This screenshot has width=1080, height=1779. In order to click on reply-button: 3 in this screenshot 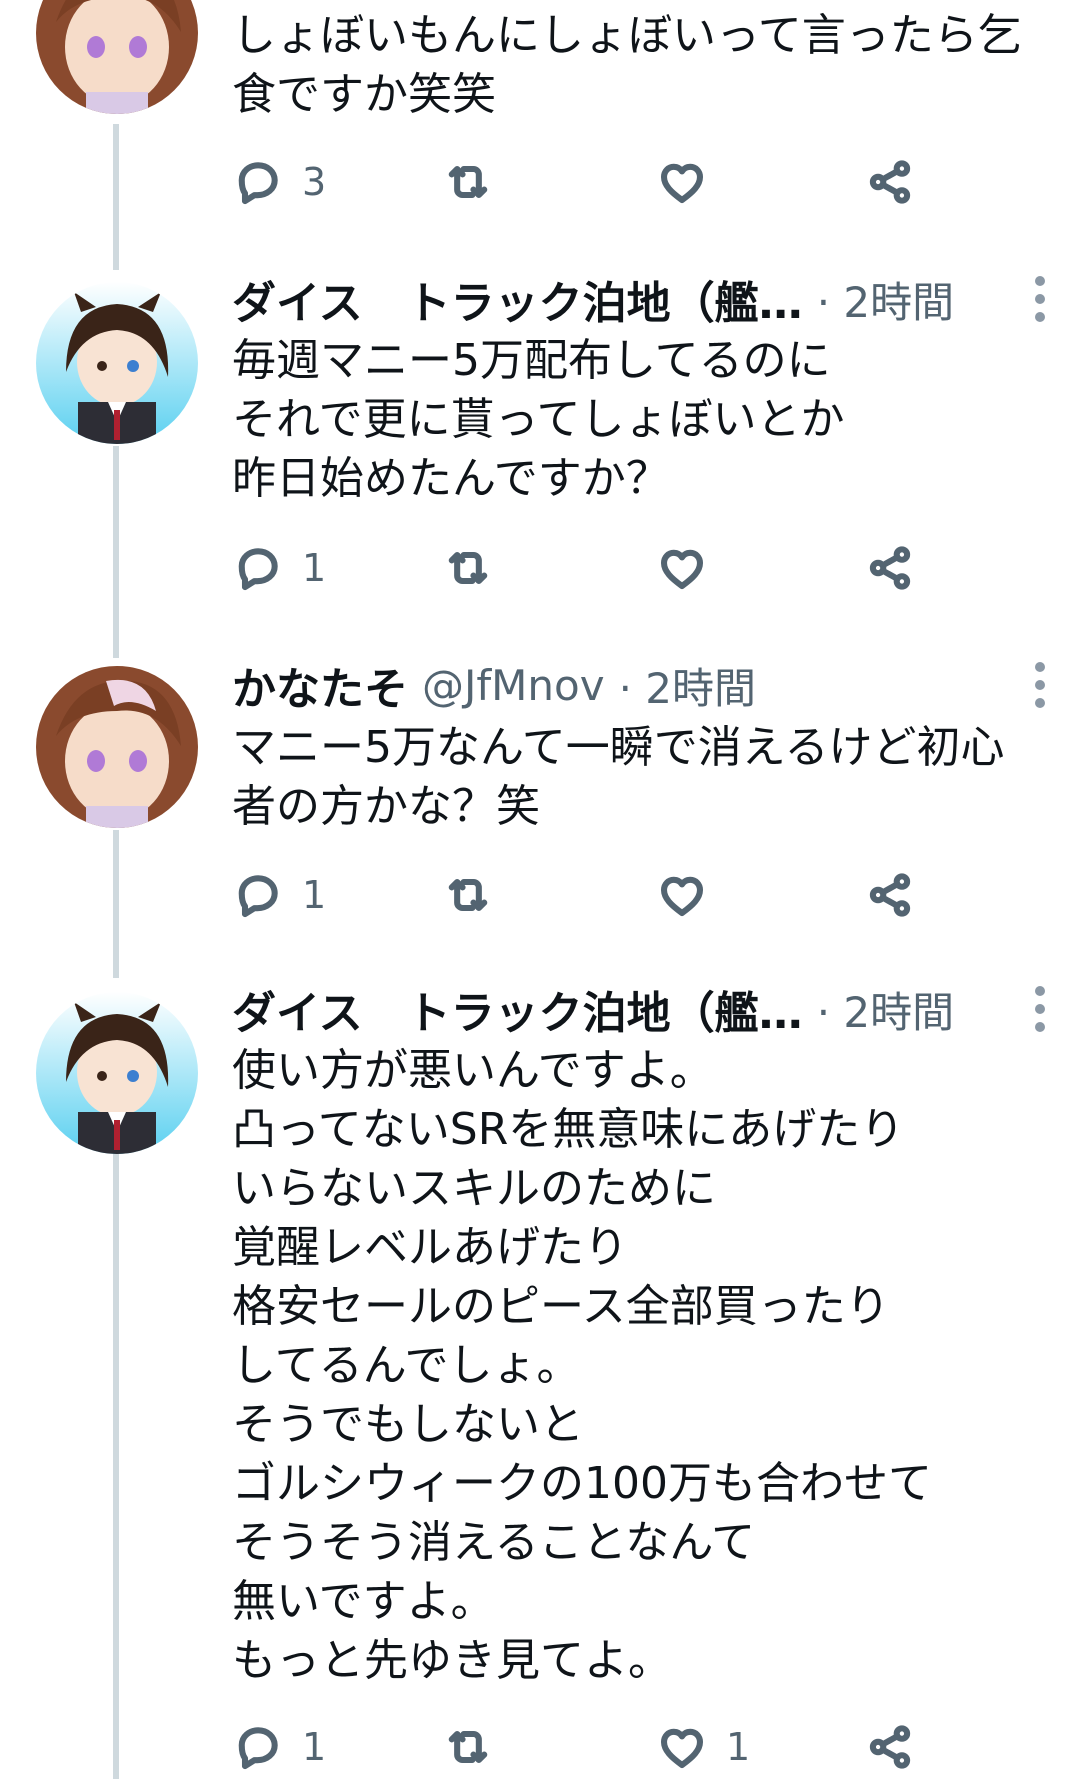, I will do `click(279, 182)`.